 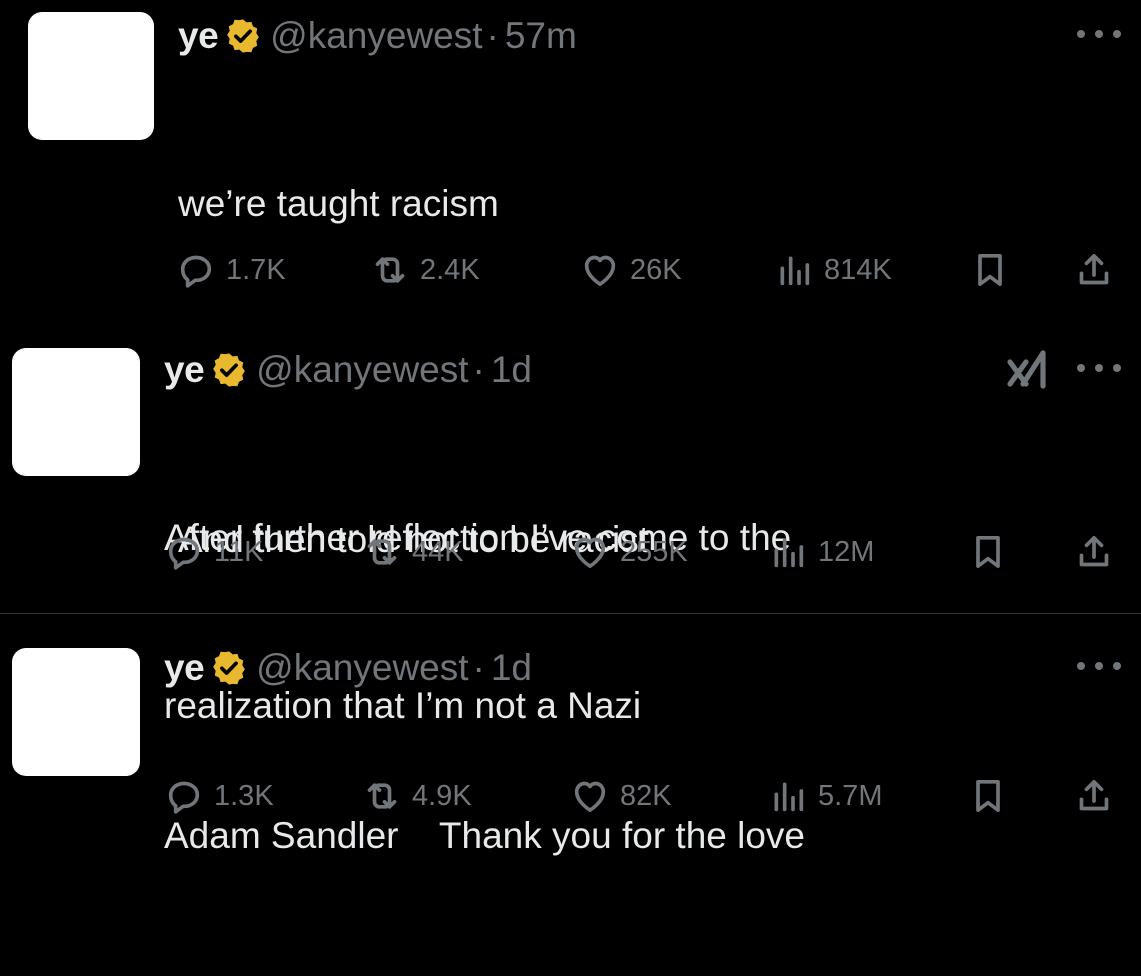 What do you see at coordinates (1028, 370) in the screenshot?
I see `grok-icon` at bounding box center [1028, 370].